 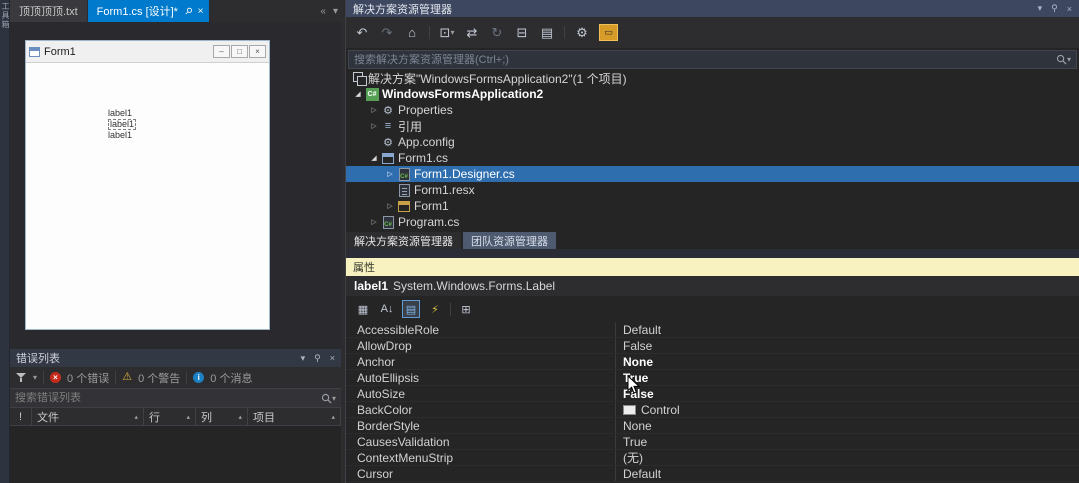 What do you see at coordinates (712, 142) in the screenshot?
I see `tree-item-appconfig: ⚙ App.config` at bounding box center [712, 142].